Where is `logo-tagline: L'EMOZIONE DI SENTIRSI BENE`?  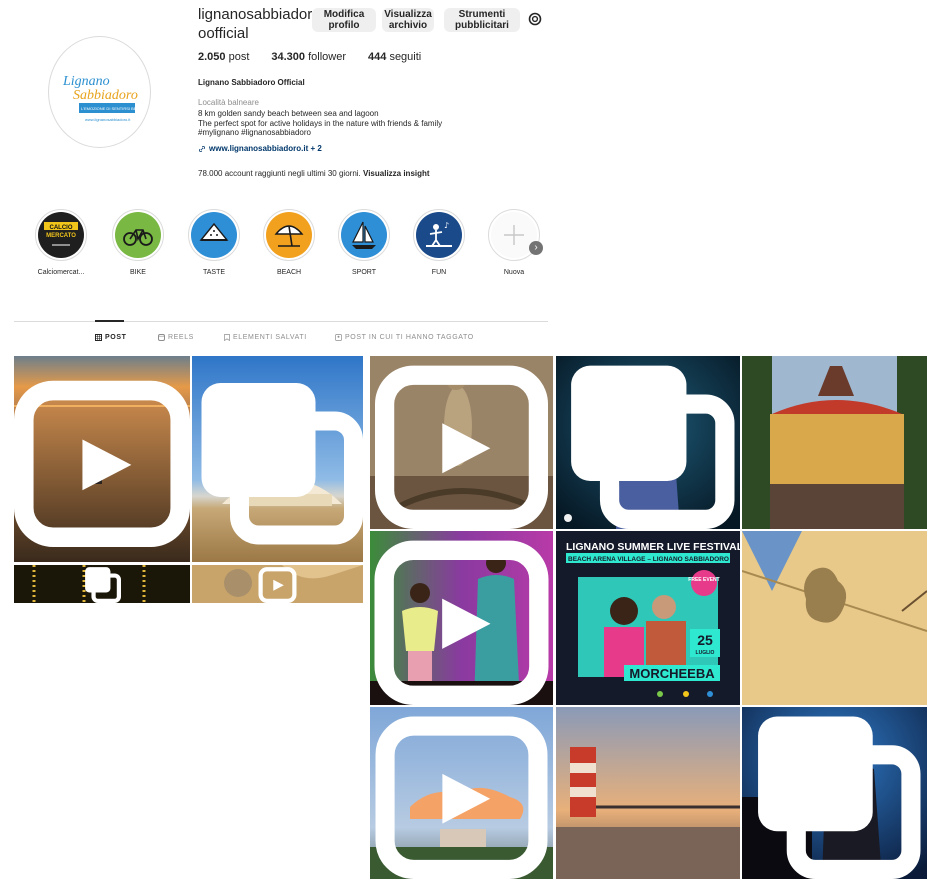 logo-tagline: L'EMOZIONE DI SENTIRSI BENE is located at coordinates (111, 108).